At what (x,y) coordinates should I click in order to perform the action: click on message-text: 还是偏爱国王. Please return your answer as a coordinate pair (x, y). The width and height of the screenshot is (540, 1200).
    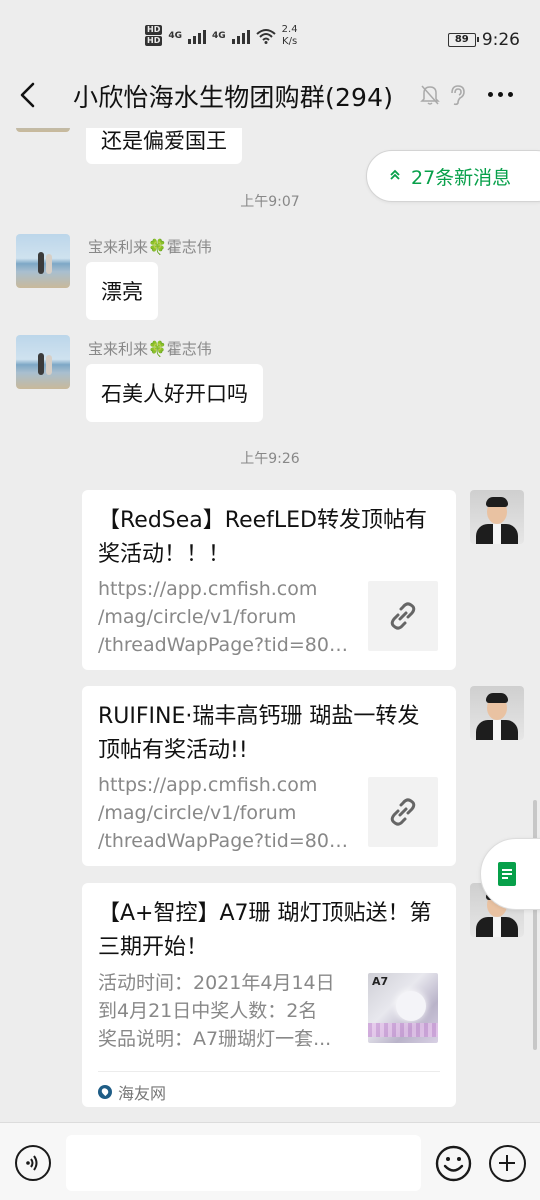
    Looking at the image, I should click on (164, 141).